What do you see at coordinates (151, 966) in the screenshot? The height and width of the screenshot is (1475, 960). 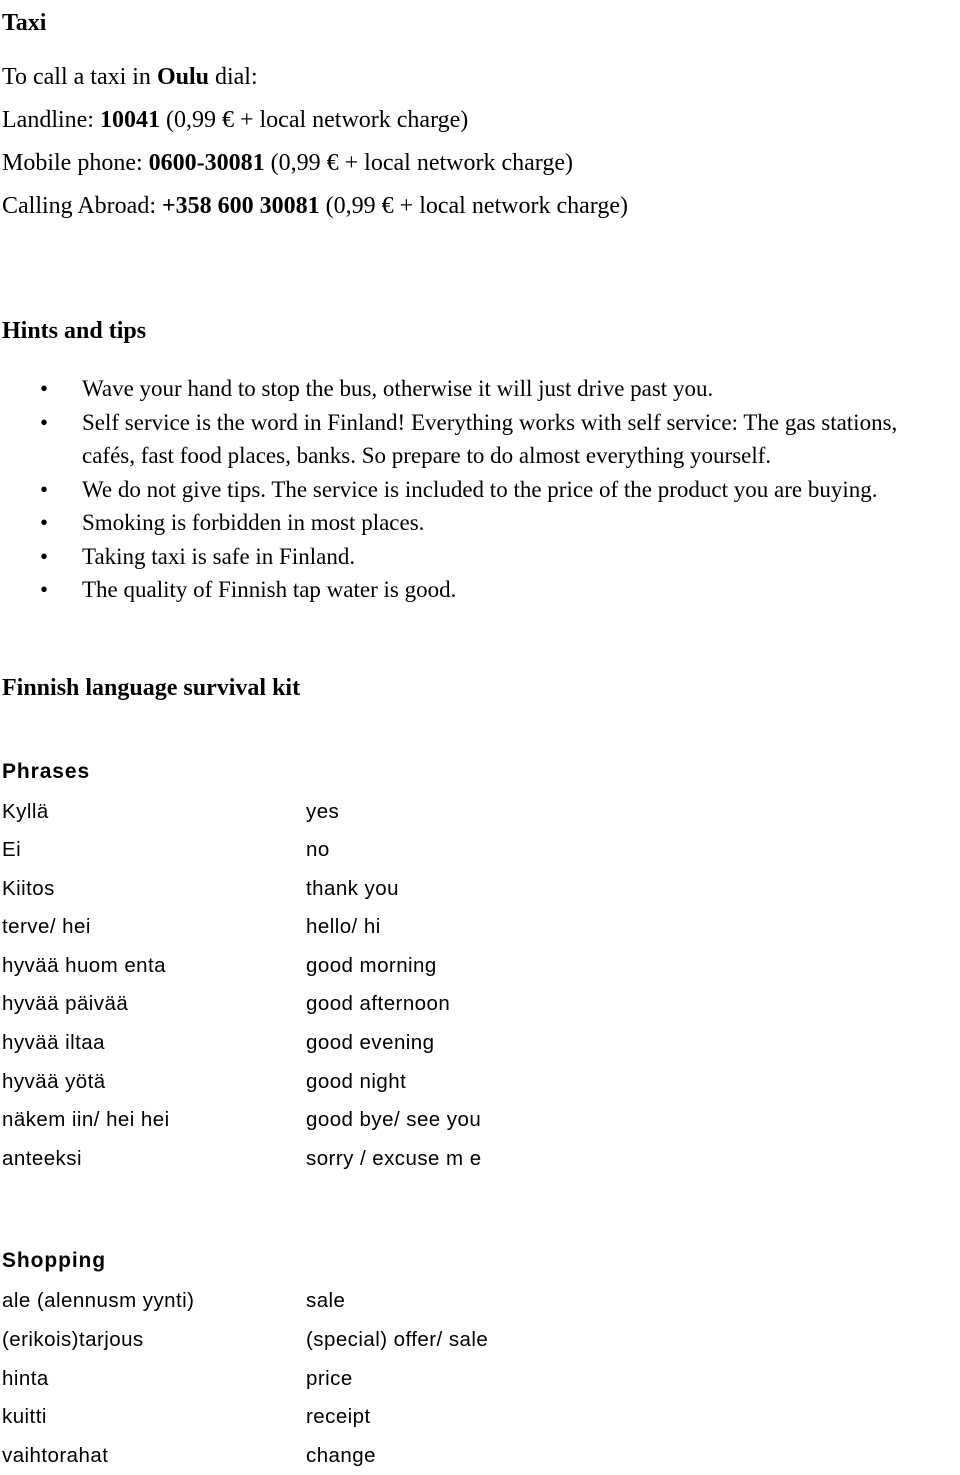 I see `phrase-finnish: hyvää huom enta` at bounding box center [151, 966].